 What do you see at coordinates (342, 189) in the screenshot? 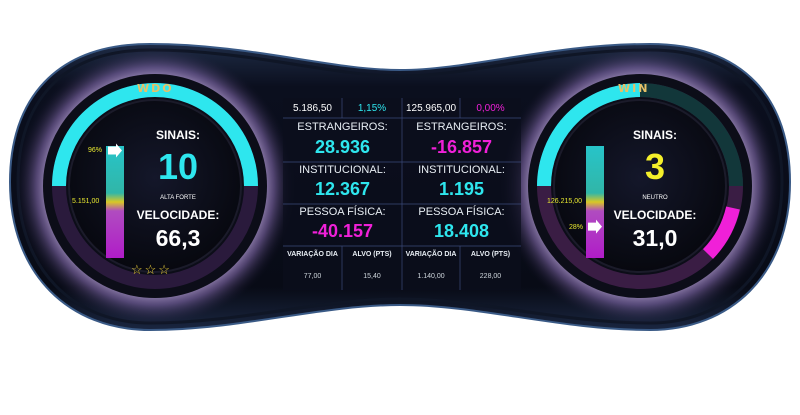
I see `wdo-institucional-value: 12.367` at bounding box center [342, 189].